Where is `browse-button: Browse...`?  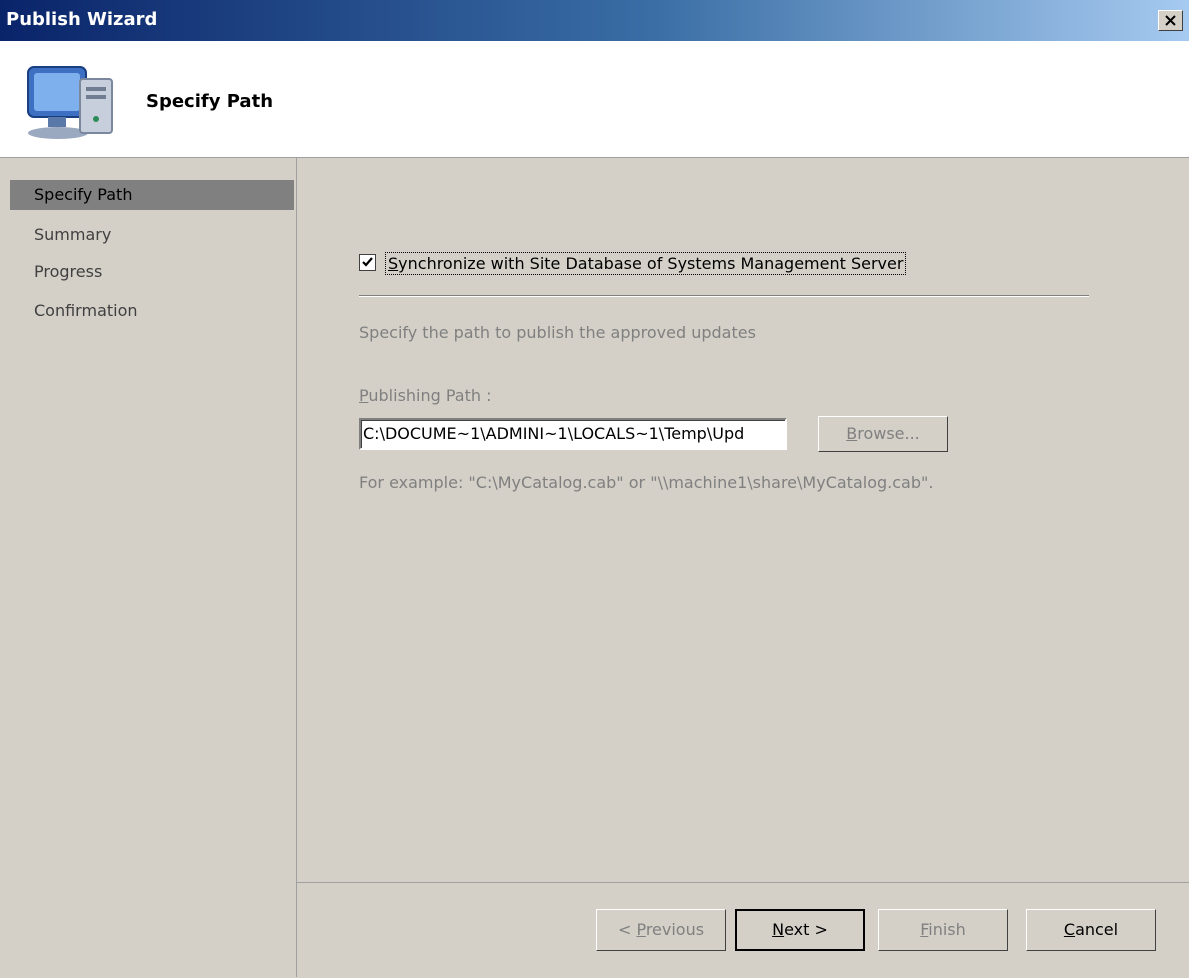 browse-button: Browse... is located at coordinates (883, 434).